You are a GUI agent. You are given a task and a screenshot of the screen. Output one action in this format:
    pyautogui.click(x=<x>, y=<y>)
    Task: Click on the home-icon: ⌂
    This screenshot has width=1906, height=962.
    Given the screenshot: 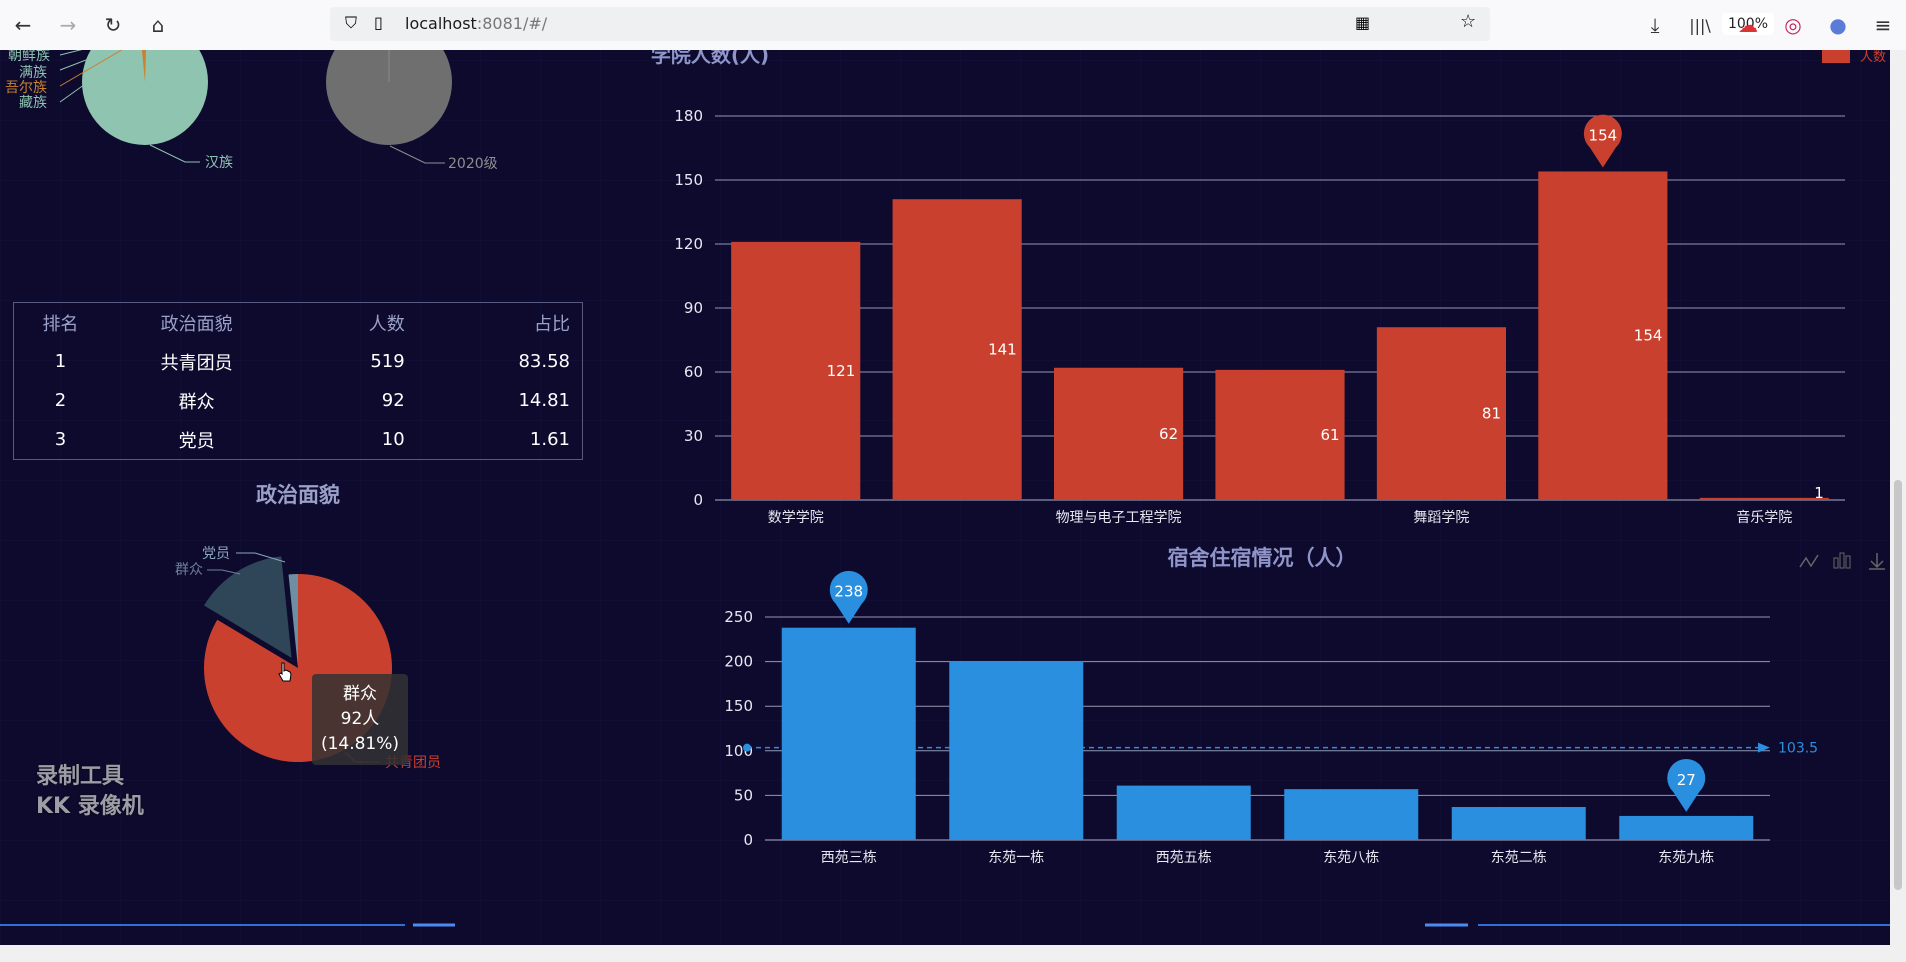 What is the action you would take?
    pyautogui.click(x=158, y=25)
    